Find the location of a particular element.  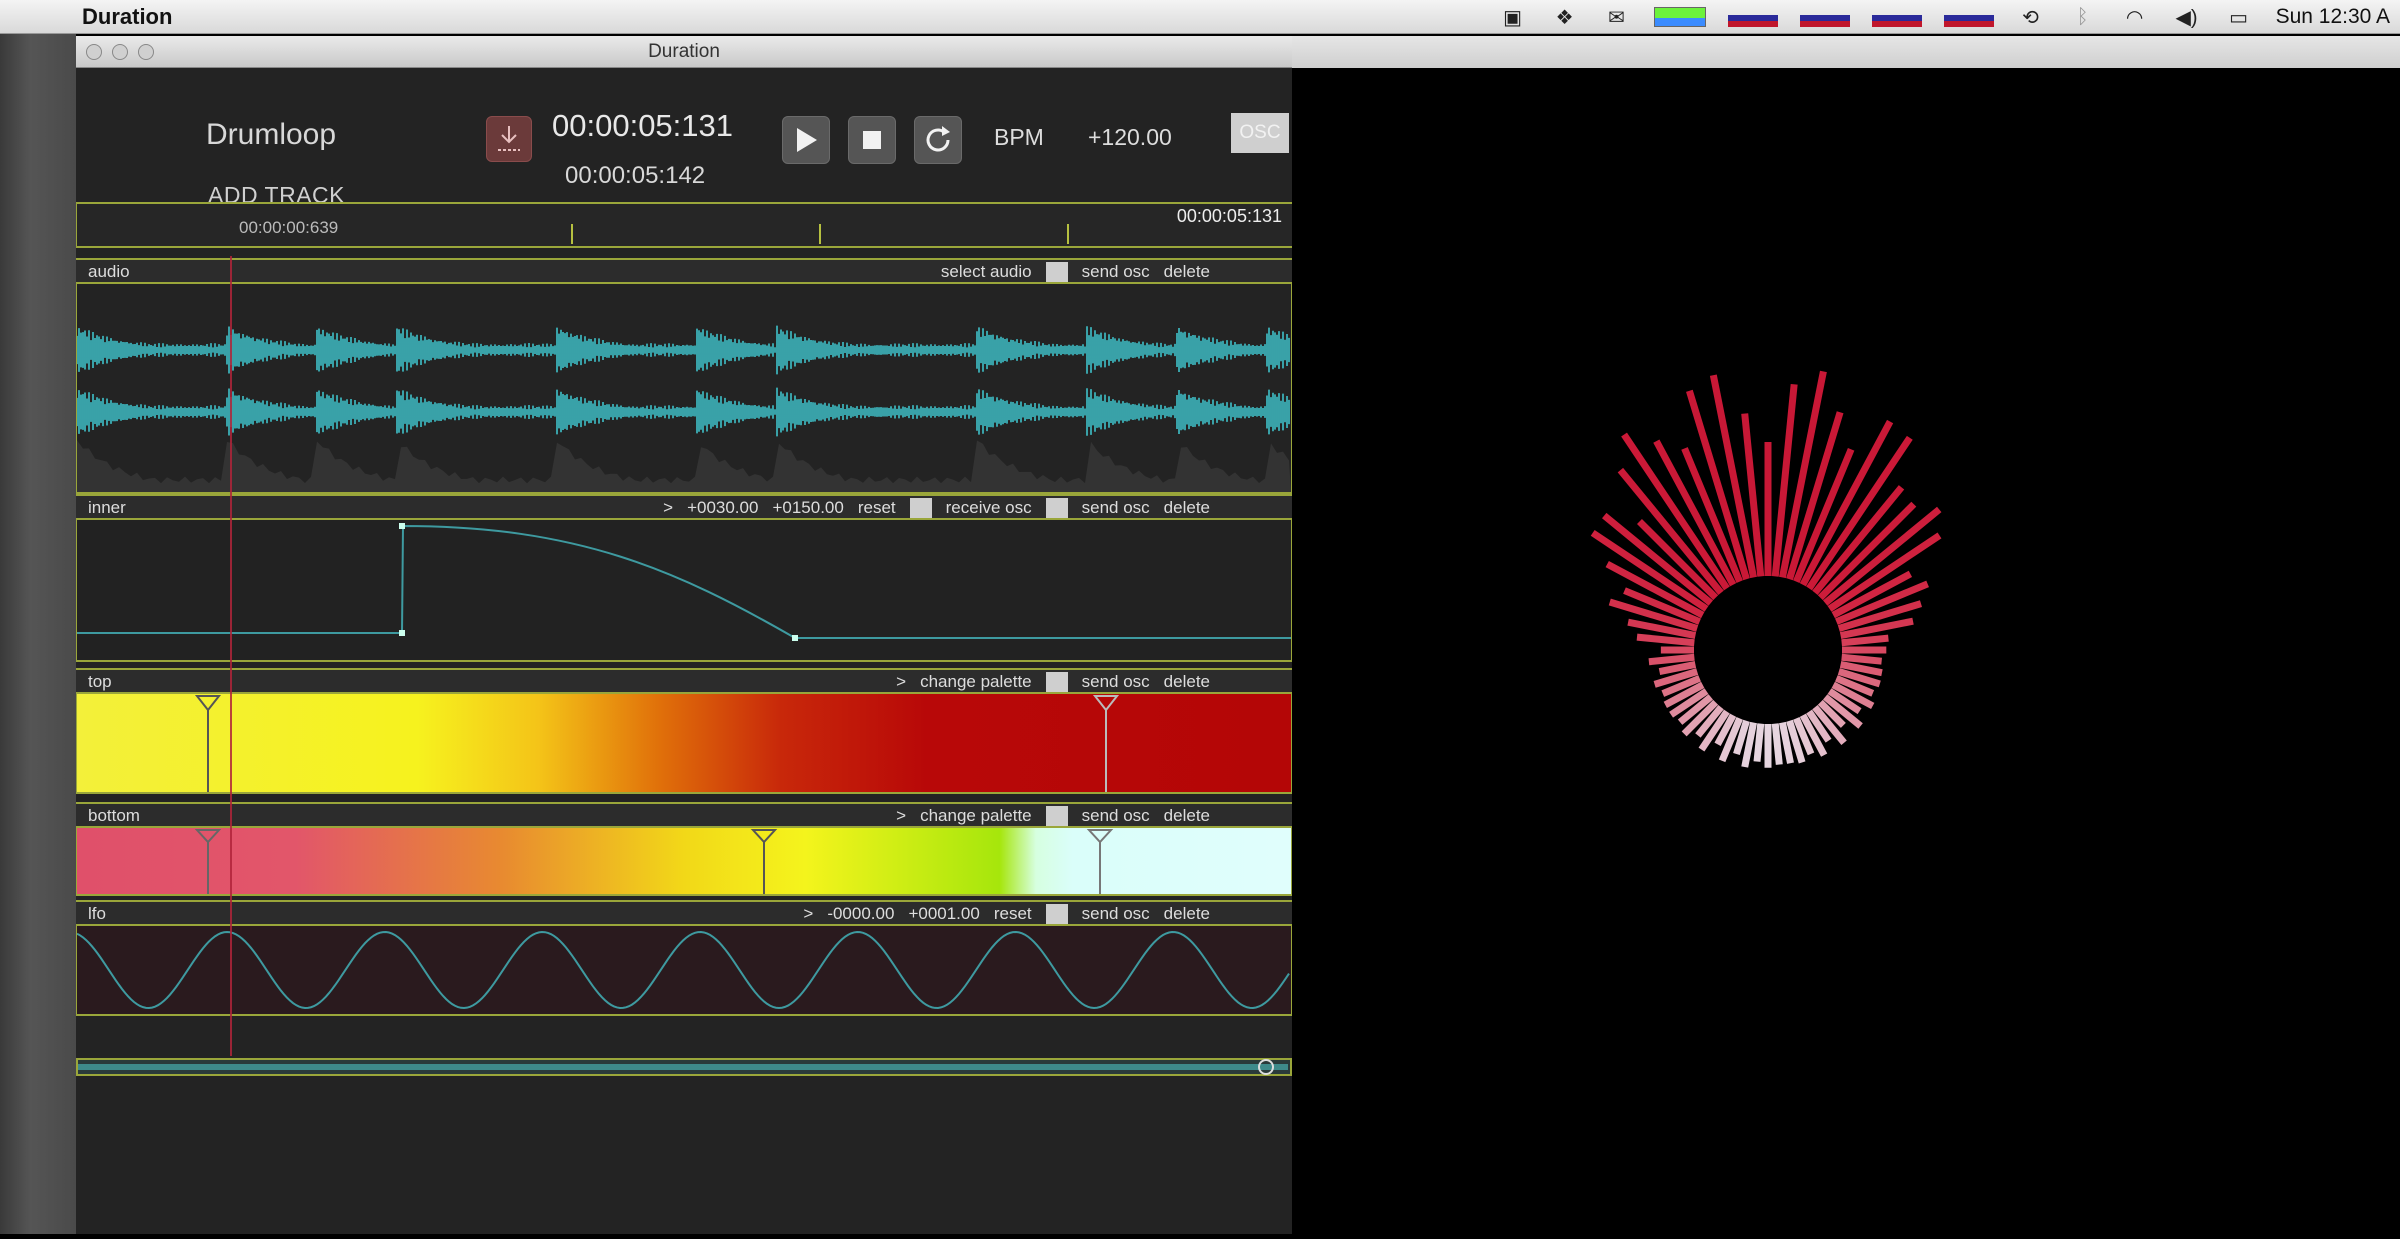

receive-osc-toggle is located at coordinates (920, 508).